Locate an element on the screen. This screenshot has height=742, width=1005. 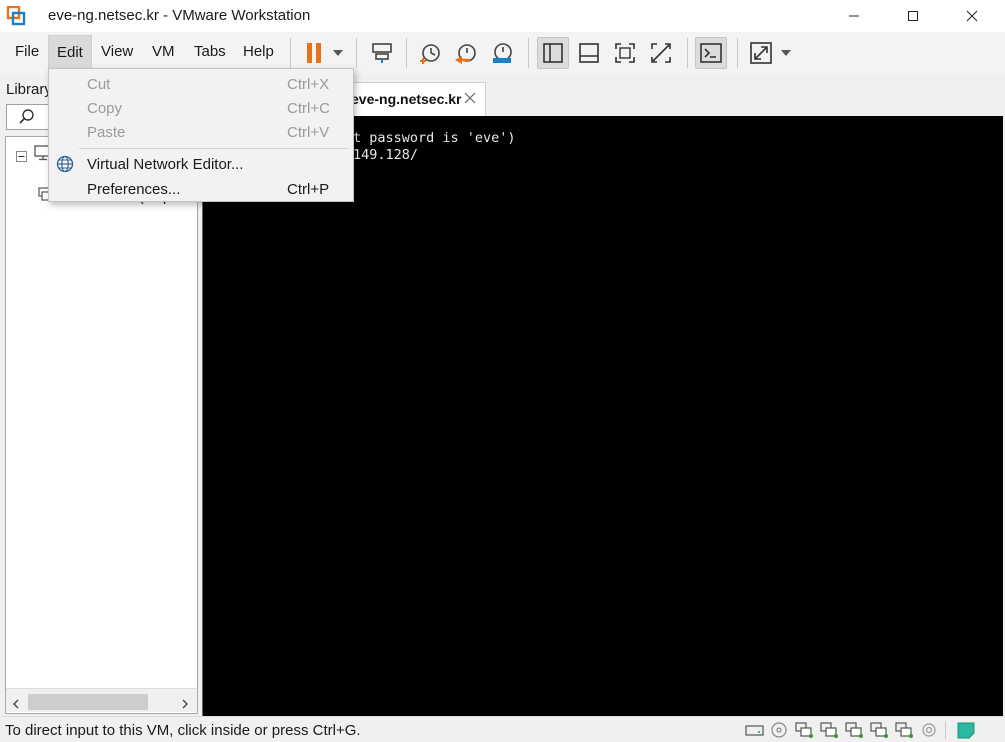
console-view-icon is located at coordinates (711, 53).